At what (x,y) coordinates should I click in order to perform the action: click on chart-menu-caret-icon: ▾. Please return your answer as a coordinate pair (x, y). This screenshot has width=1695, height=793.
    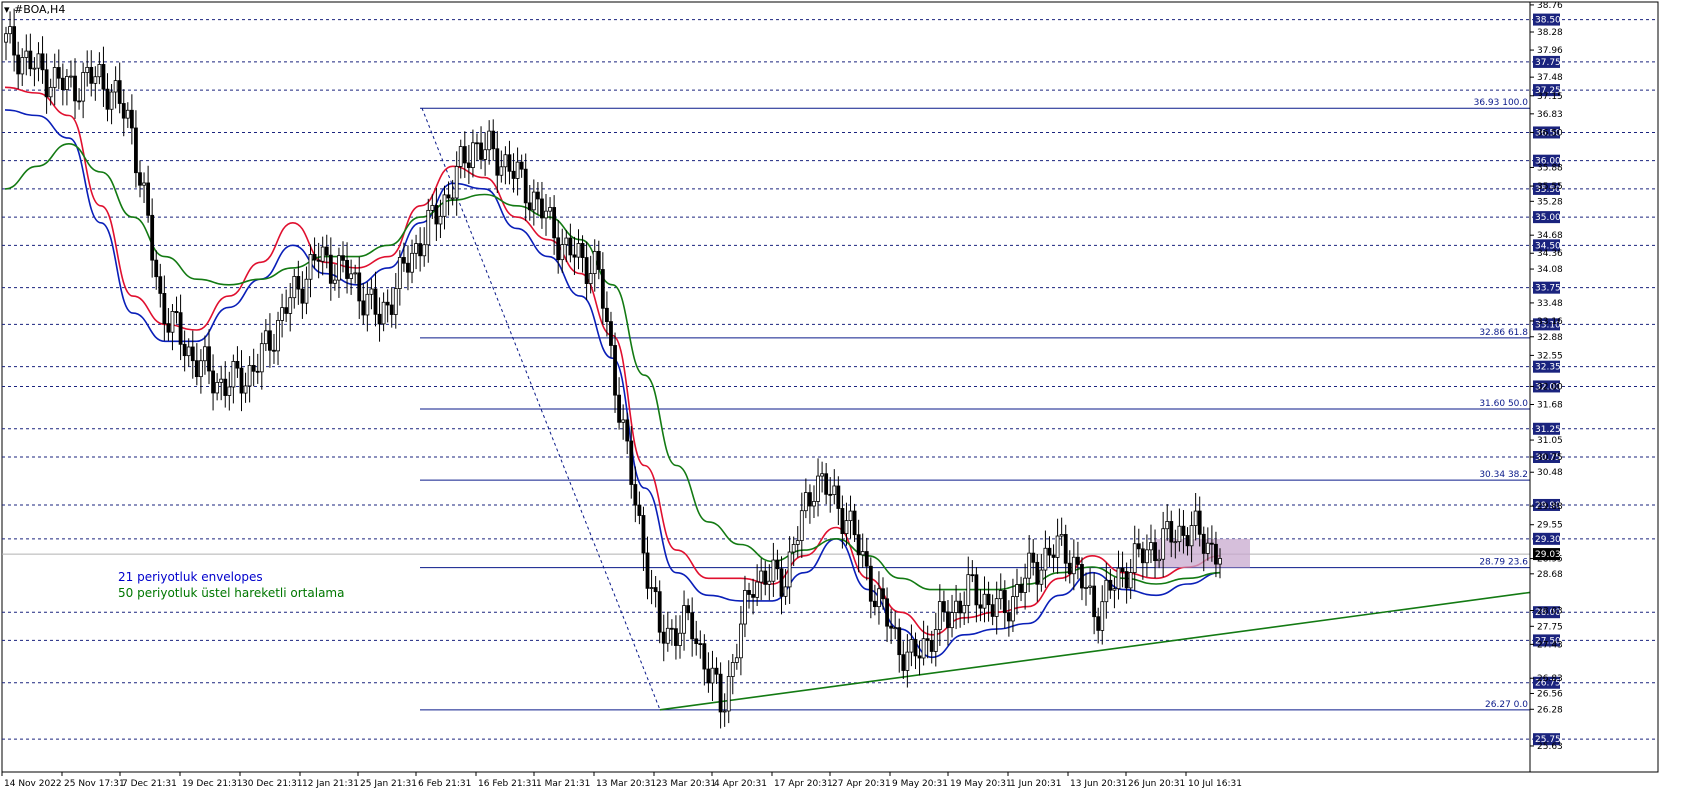
    Looking at the image, I should click on (7, 9).